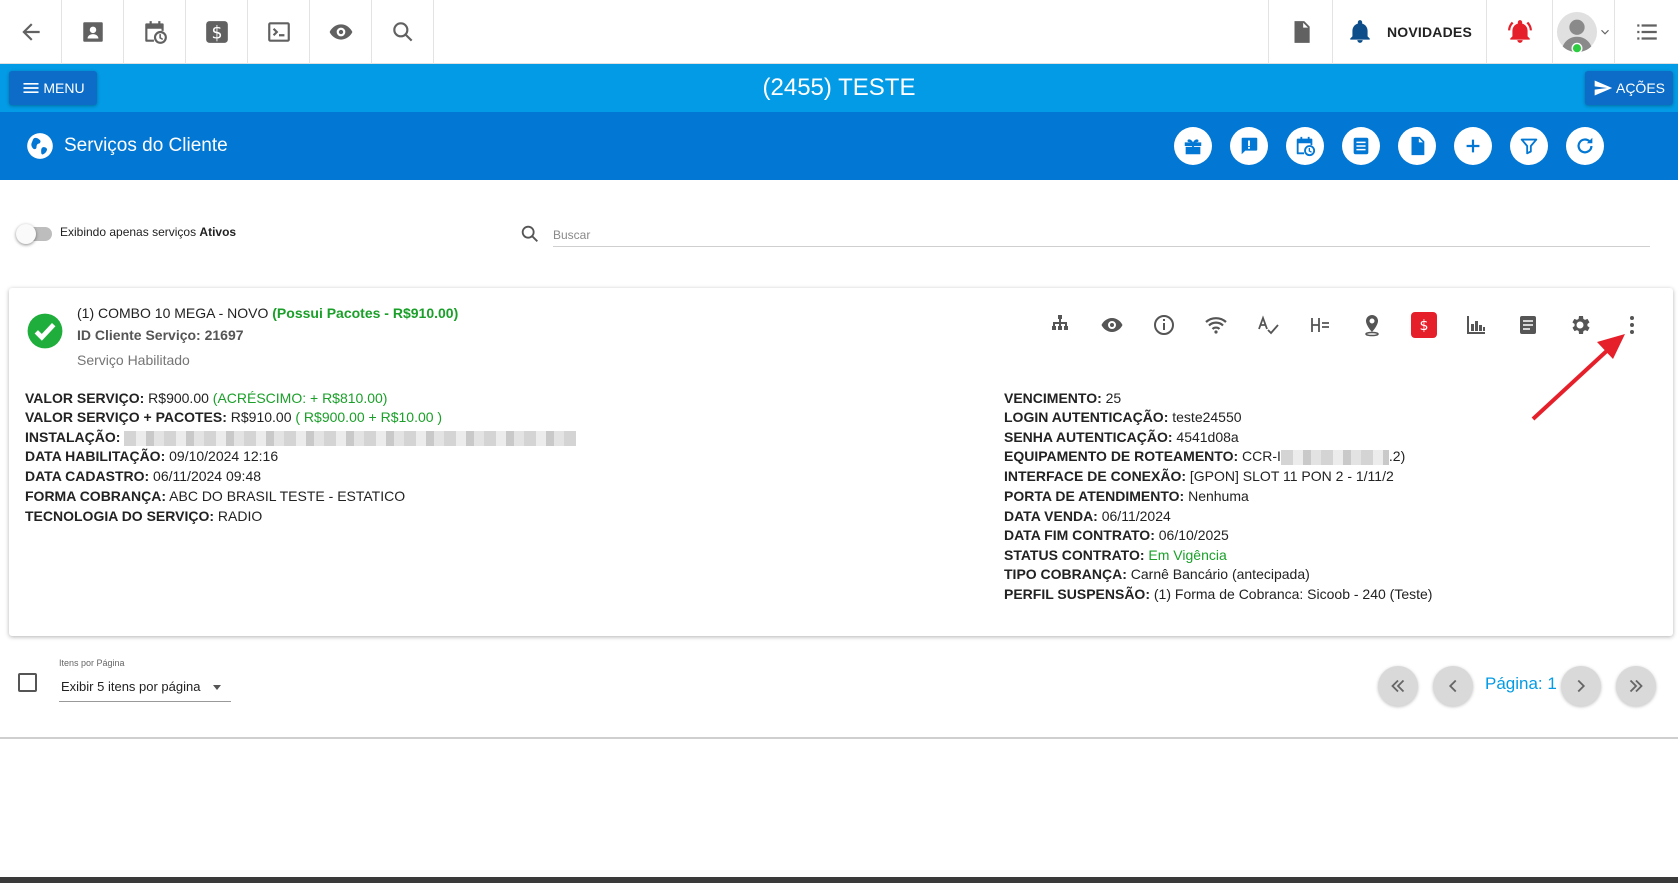 The width and height of the screenshot is (1678, 883). I want to click on field-login: LOGIN AUTENTICAÇÃO: teste24550, so click(1123, 417).